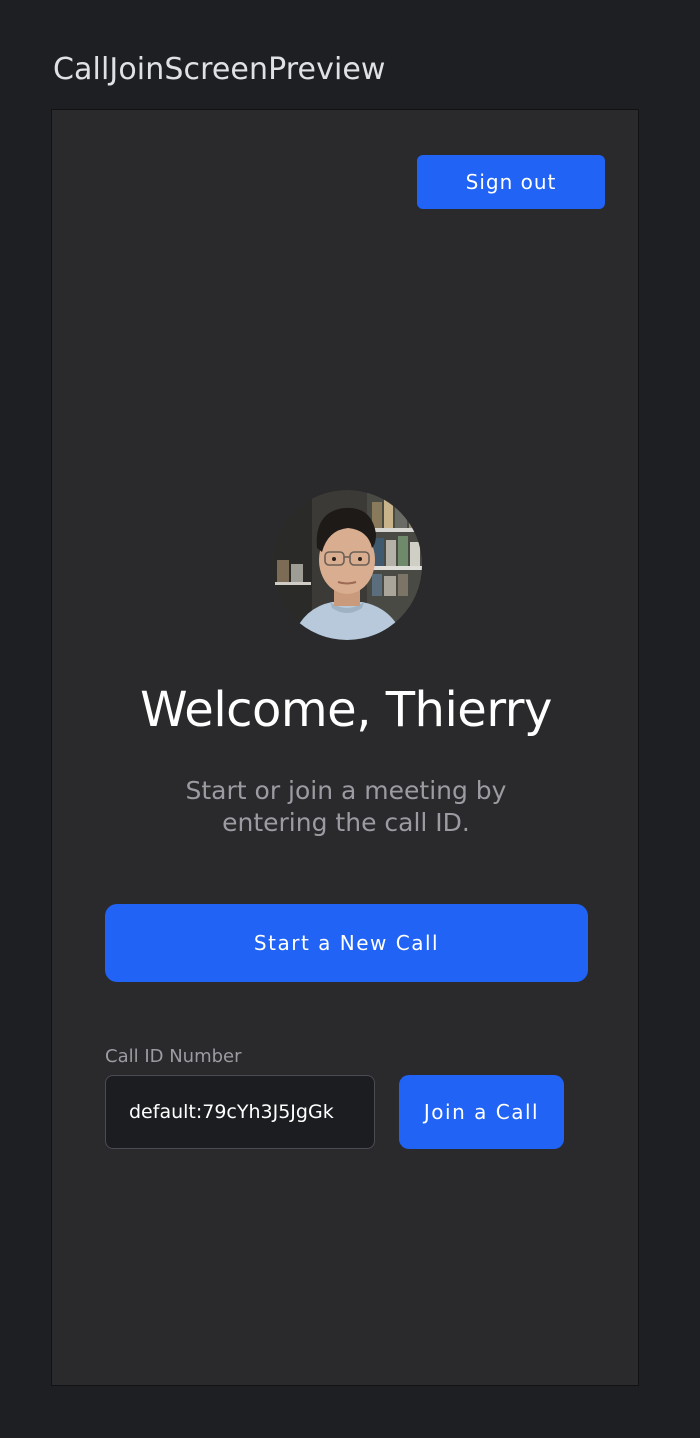 This screenshot has width=700, height=1438. Describe the element at coordinates (219, 69) in the screenshot. I see `preview-title: CallJoinScreenPreview` at that location.